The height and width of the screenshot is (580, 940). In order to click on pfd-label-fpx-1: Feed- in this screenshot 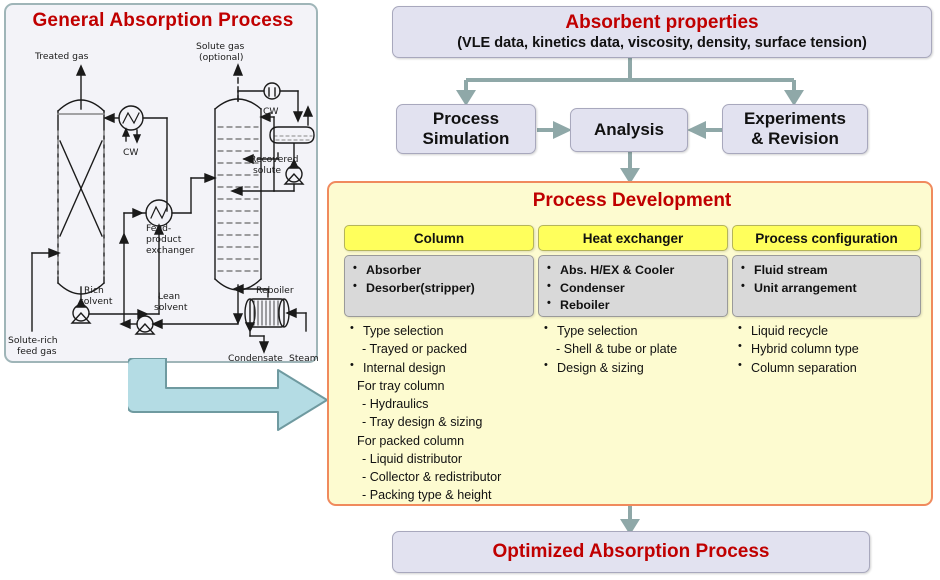, I will do `click(158, 228)`.